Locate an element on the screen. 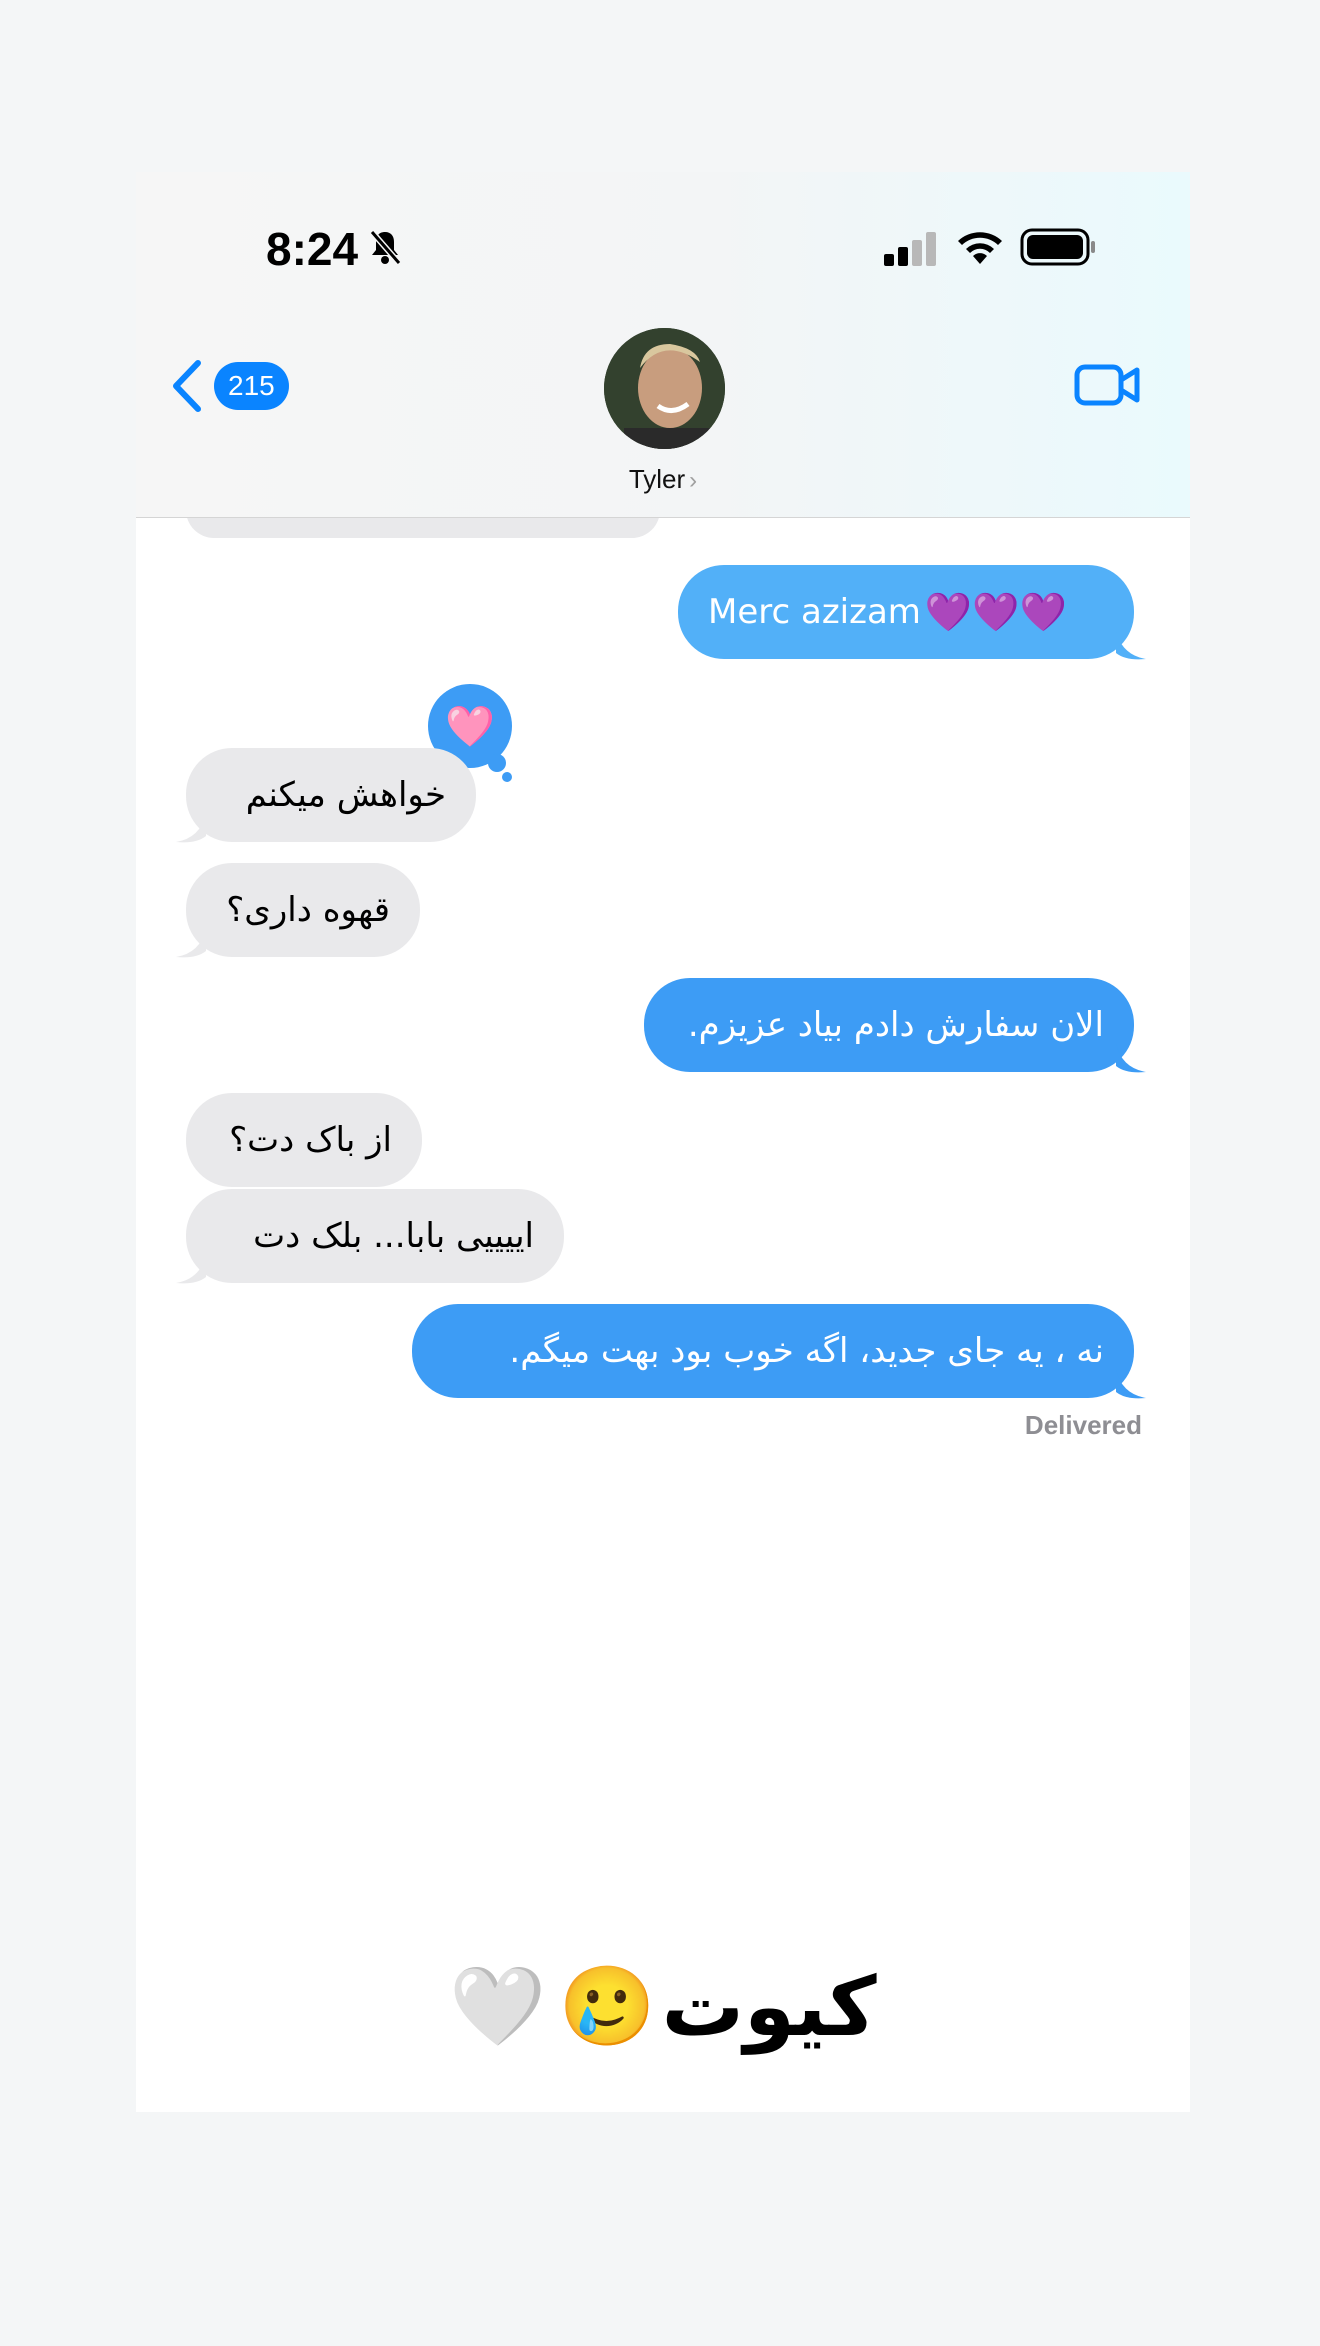  silent-bell-icon is located at coordinates (385, 247).